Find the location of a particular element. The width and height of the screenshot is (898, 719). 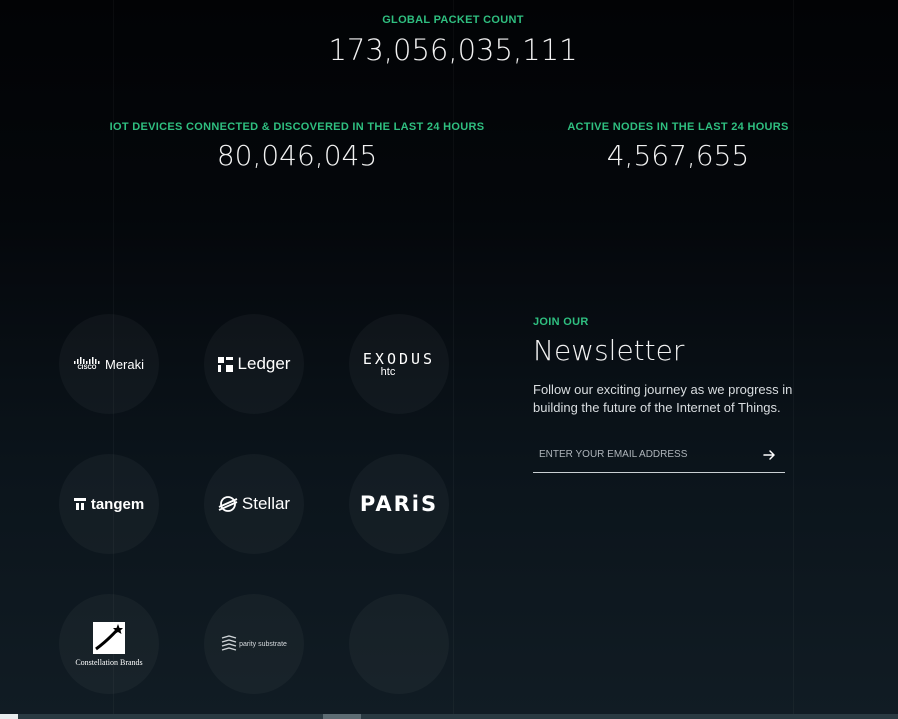

partner-constellation-brands-logo: Constellation Brands is located at coordinates (109, 644).